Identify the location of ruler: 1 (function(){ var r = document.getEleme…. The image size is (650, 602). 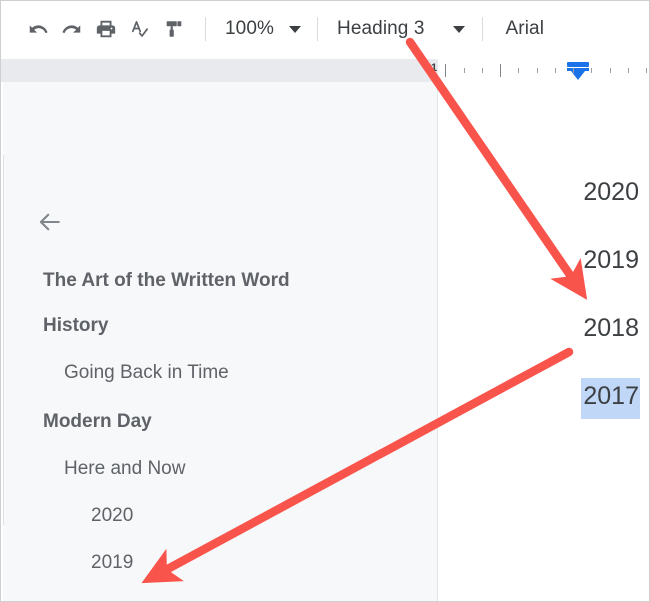
(325, 70).